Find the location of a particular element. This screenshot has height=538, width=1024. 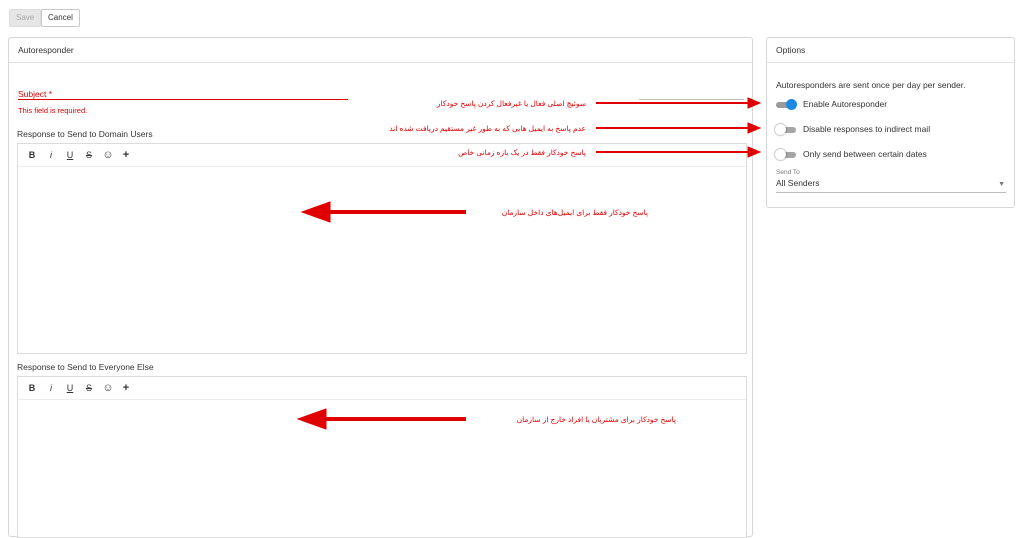

date-range-toggle is located at coordinates (785, 154).